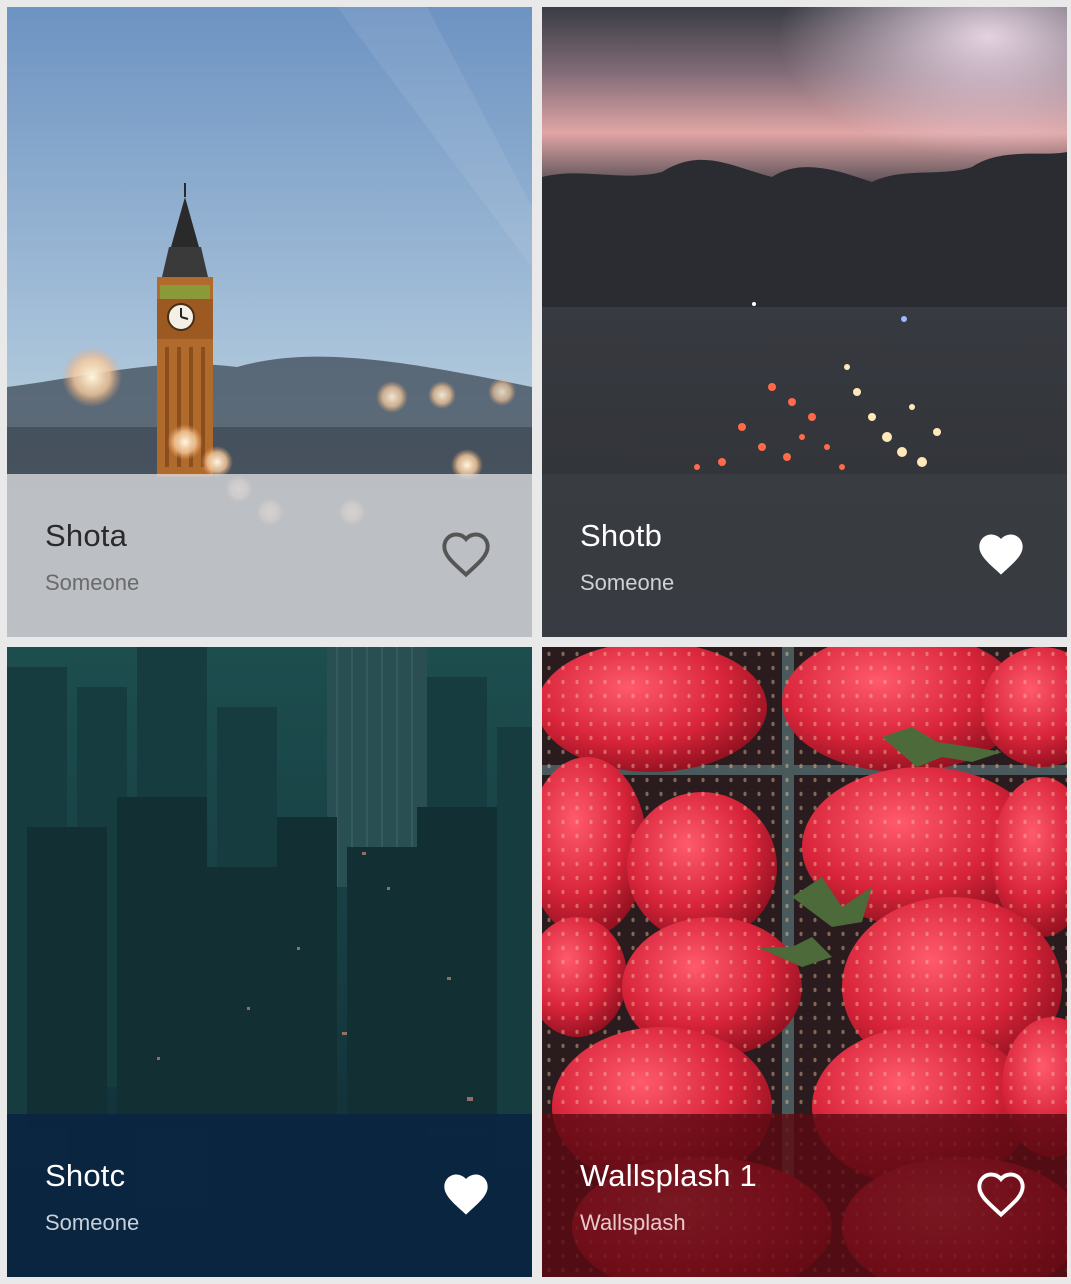 This screenshot has width=1071, height=1284. What do you see at coordinates (668, 1175) in the screenshot?
I see `card-title: Wallsplash 1` at bounding box center [668, 1175].